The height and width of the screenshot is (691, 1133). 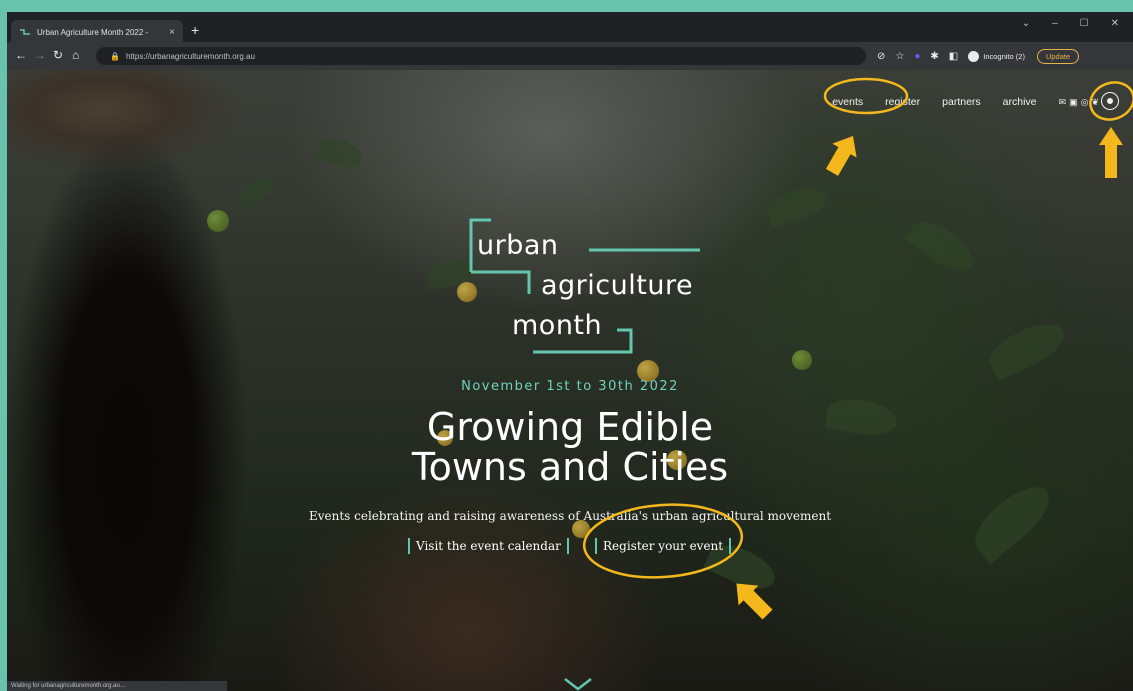 I want to click on forward-icon: →, so click(x=40, y=55).